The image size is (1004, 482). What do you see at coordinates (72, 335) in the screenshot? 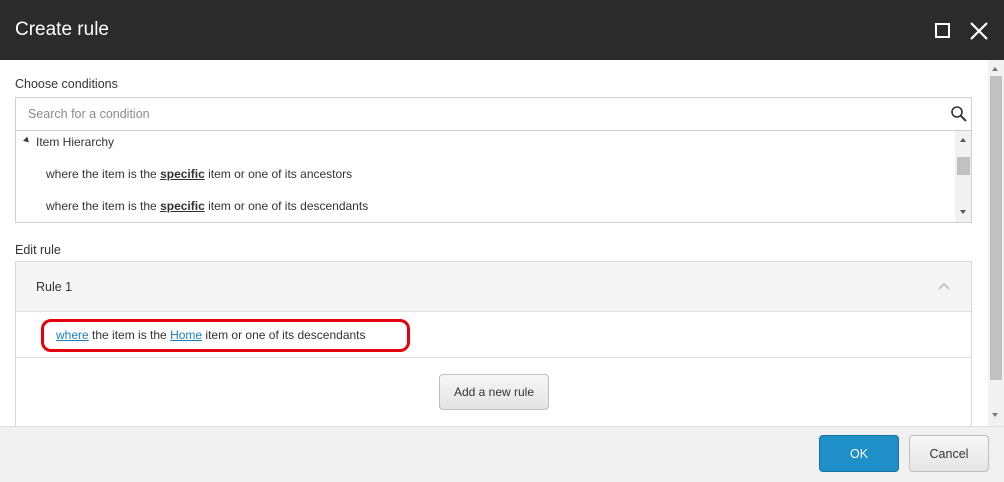
I see `rule-where-link: where` at bounding box center [72, 335].